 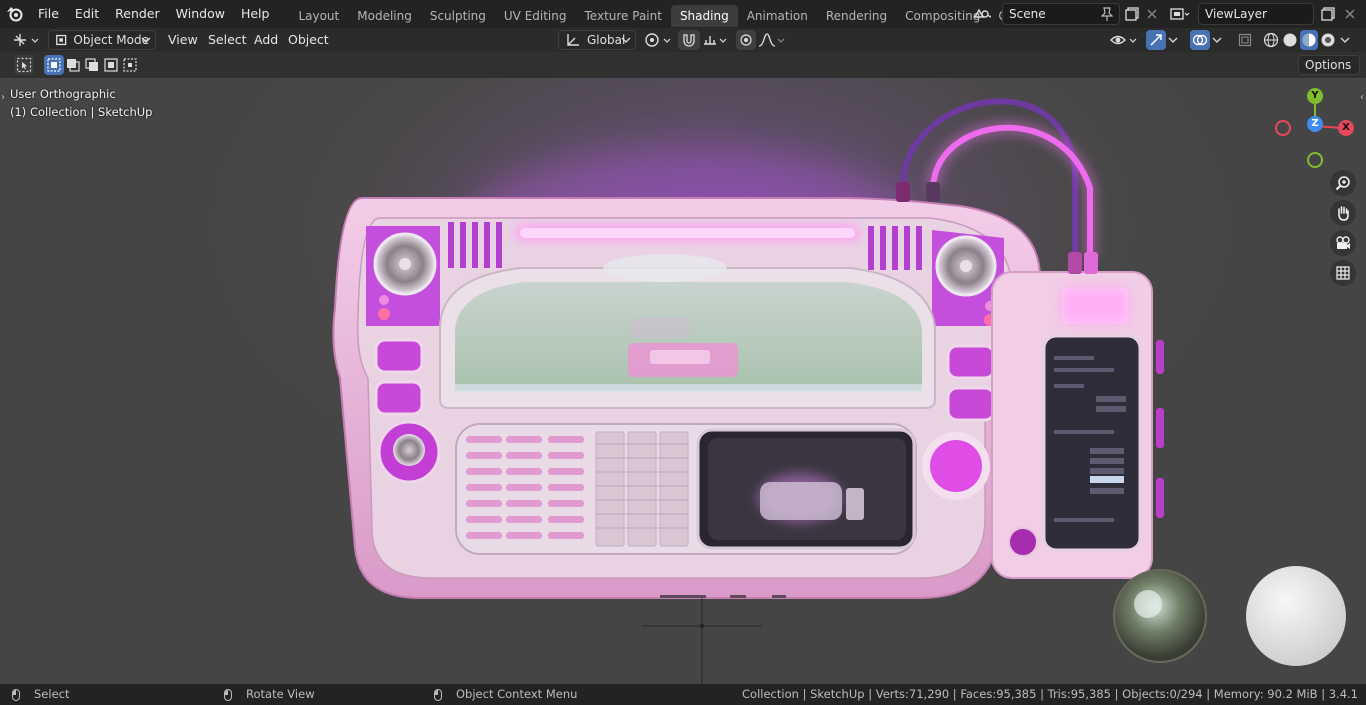 What do you see at coordinates (183, 40) in the screenshot?
I see `header-menu-view: View` at bounding box center [183, 40].